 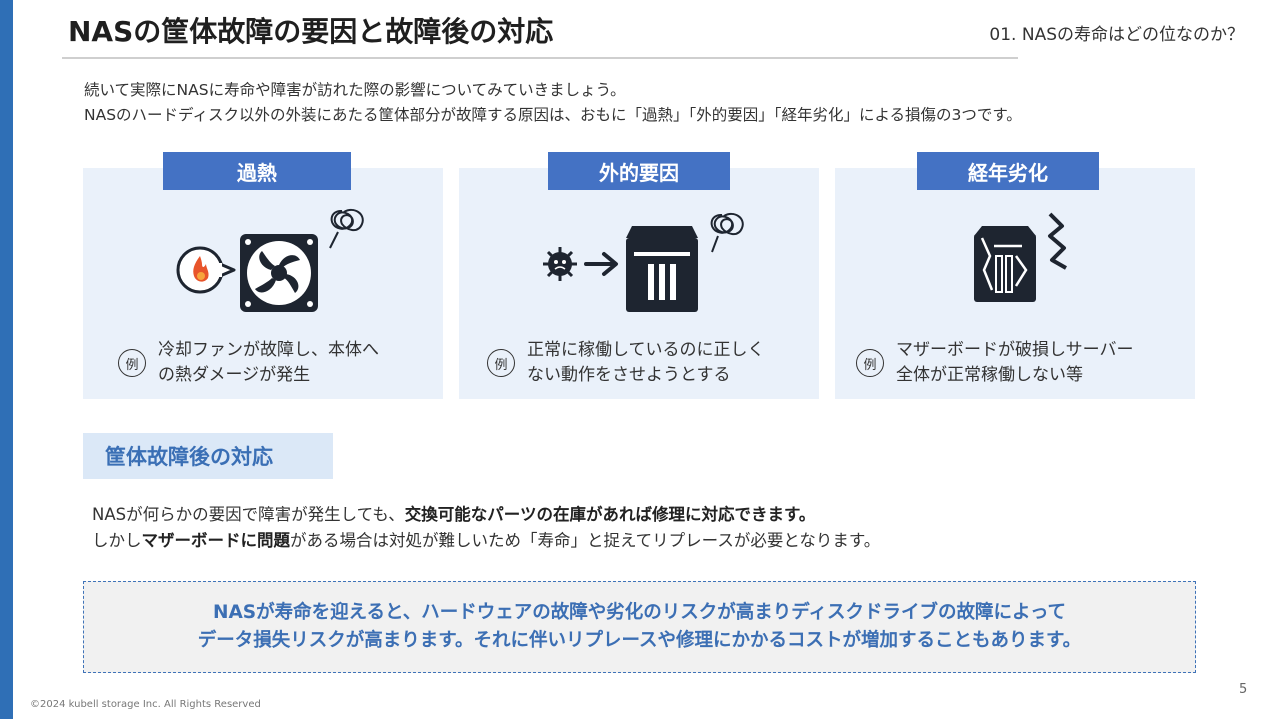 What do you see at coordinates (216, 540) in the screenshot?
I see `response-text-bold: マザーボードに問題` at bounding box center [216, 540].